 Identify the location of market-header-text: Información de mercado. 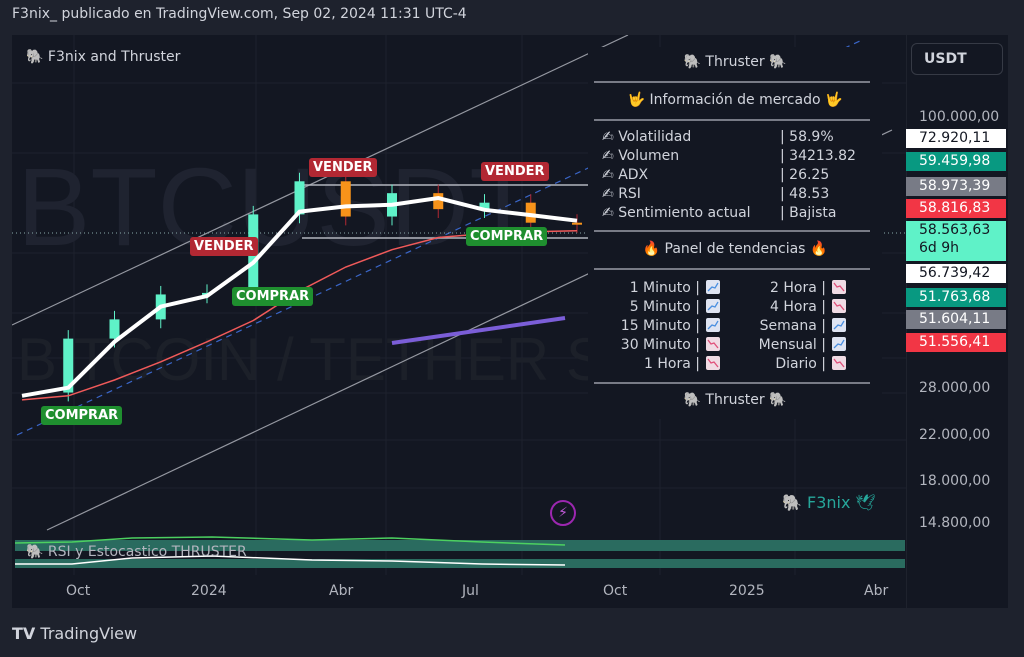
(735, 100).